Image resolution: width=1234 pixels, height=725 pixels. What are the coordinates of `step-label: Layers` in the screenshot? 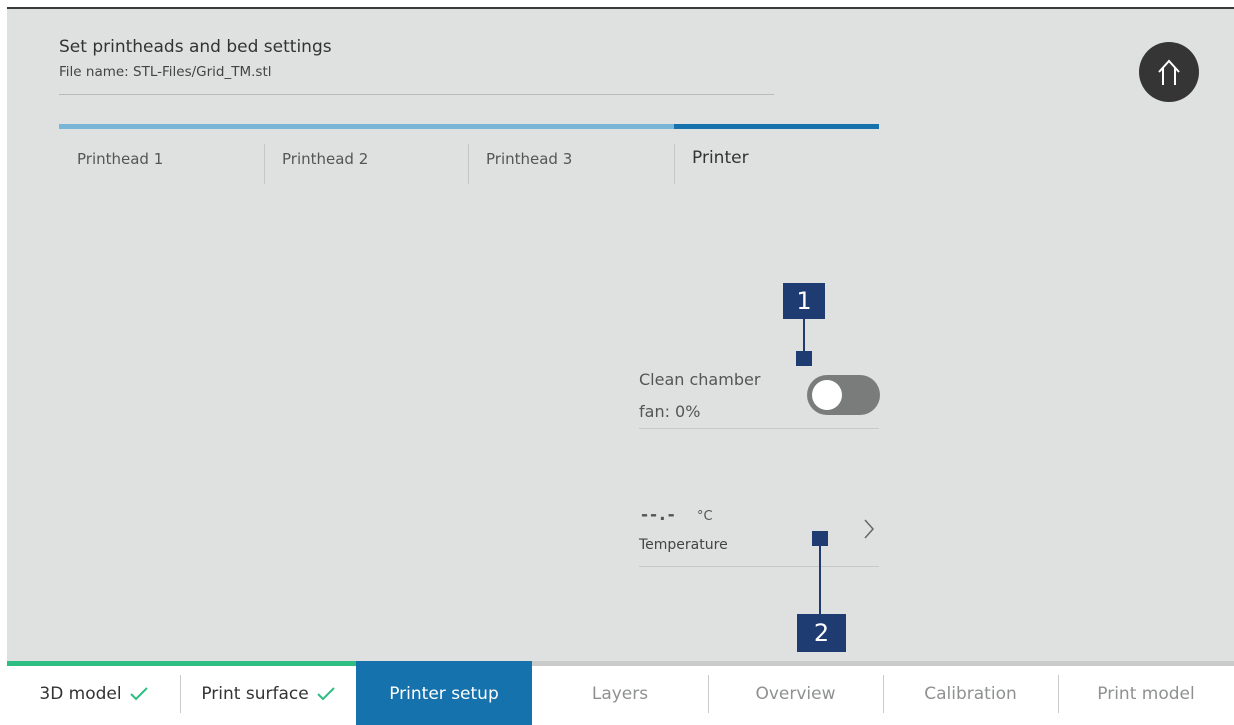 It's located at (620, 694).